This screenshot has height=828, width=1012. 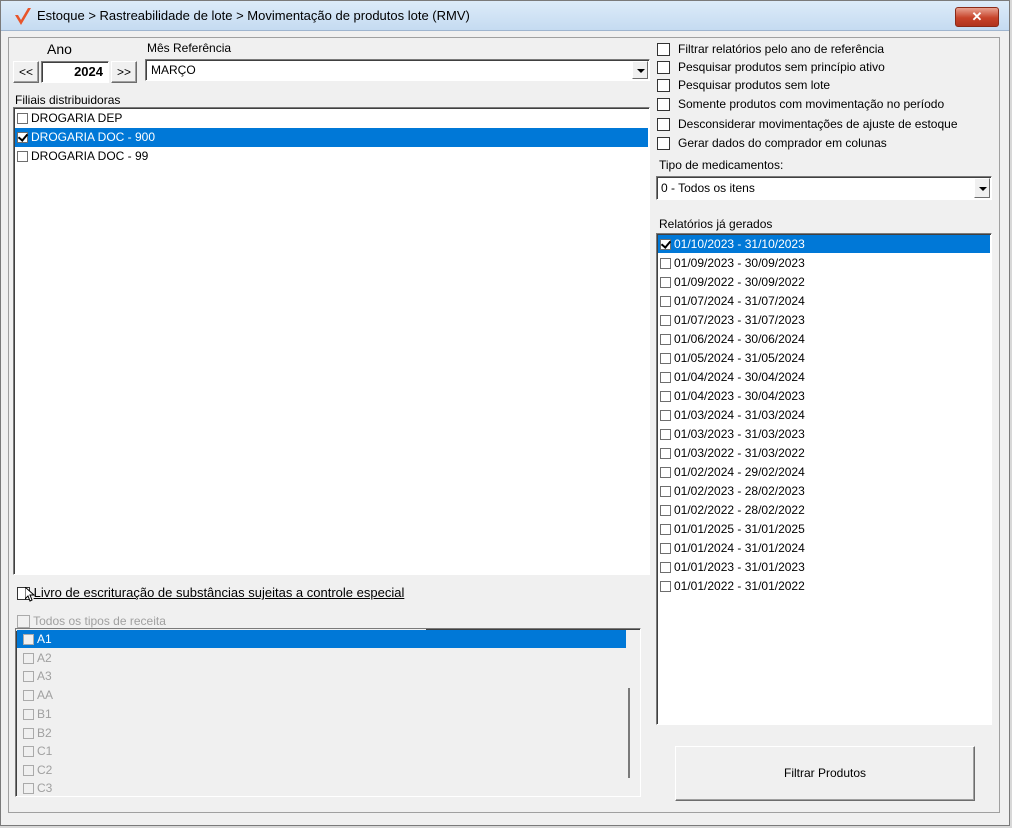 What do you see at coordinates (328, 788) in the screenshot?
I see `prescription-item: C3` at bounding box center [328, 788].